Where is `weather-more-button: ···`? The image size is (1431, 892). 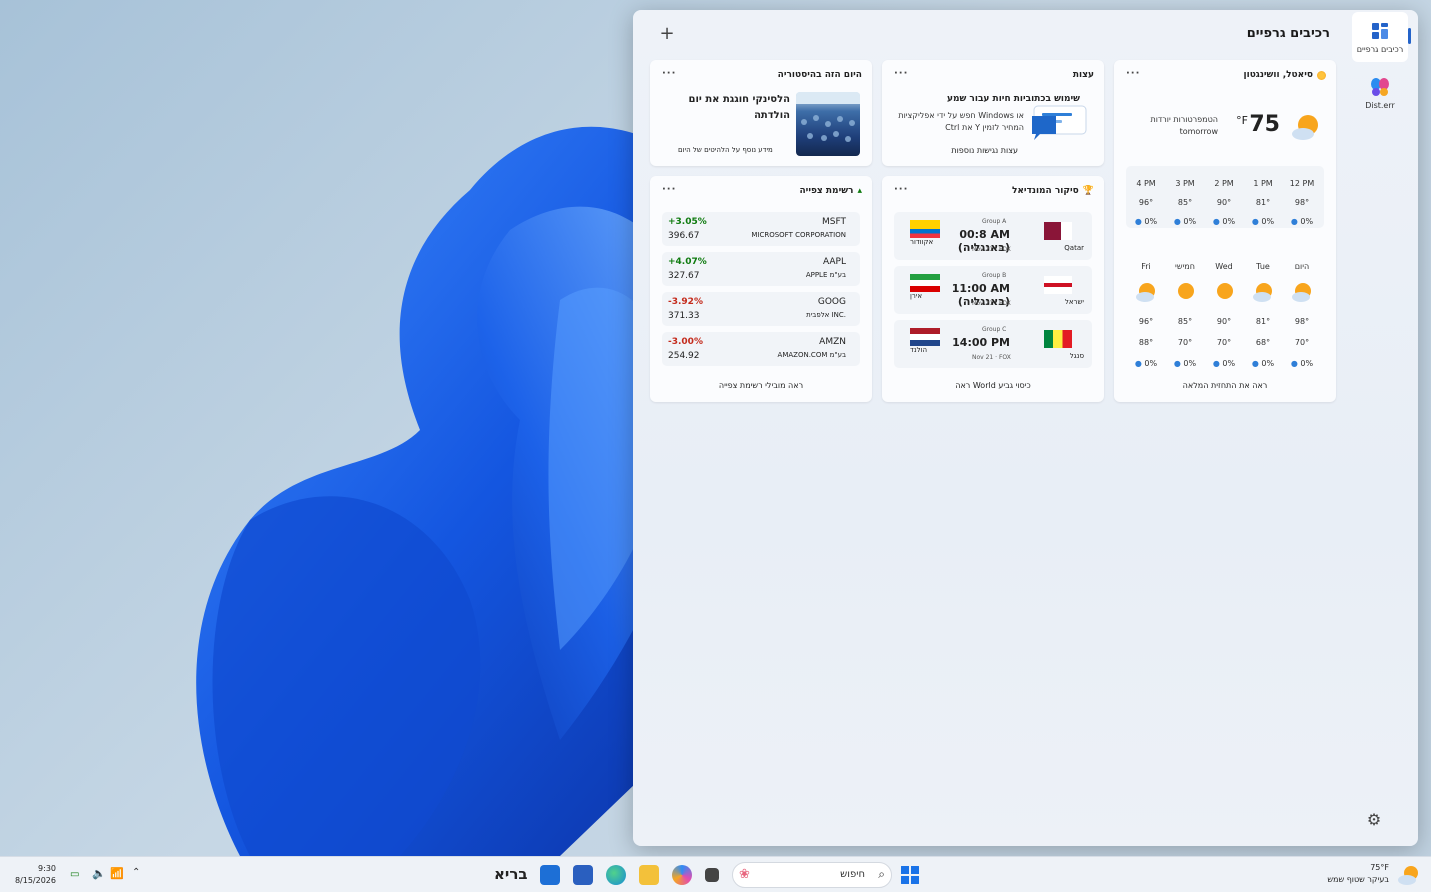 weather-more-button: ··· is located at coordinates (1133, 73).